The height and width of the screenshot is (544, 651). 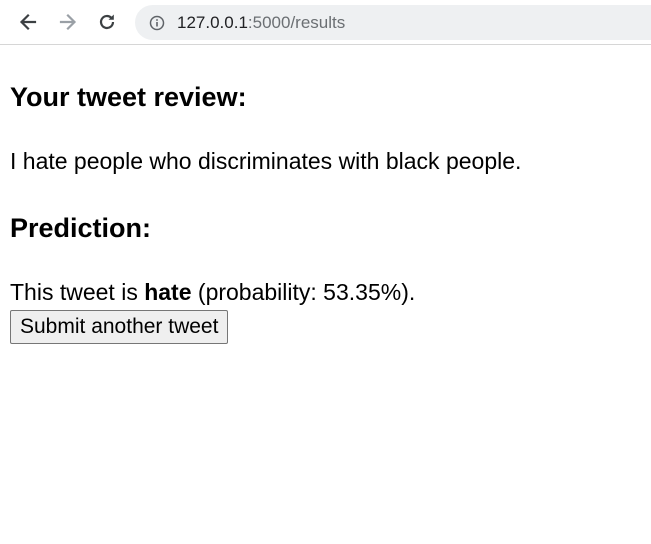 I want to click on arrow-right-icon, so click(x=68, y=22).